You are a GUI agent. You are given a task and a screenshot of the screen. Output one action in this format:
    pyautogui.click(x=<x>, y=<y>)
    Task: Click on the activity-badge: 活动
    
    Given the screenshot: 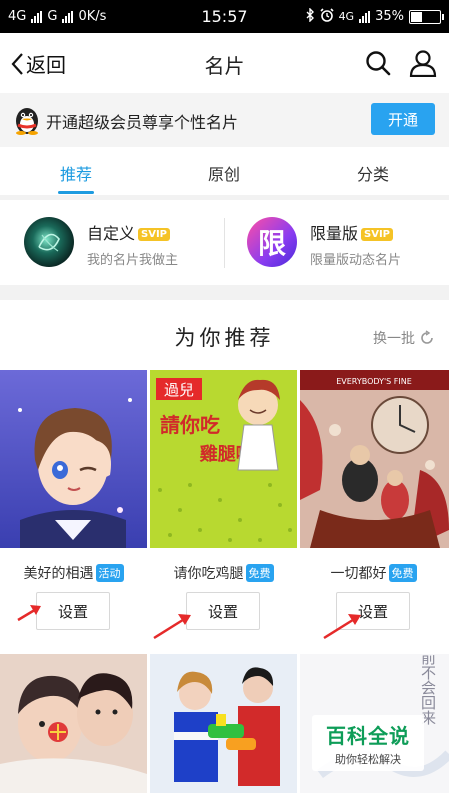 What is the action you would take?
    pyautogui.click(x=109, y=573)
    